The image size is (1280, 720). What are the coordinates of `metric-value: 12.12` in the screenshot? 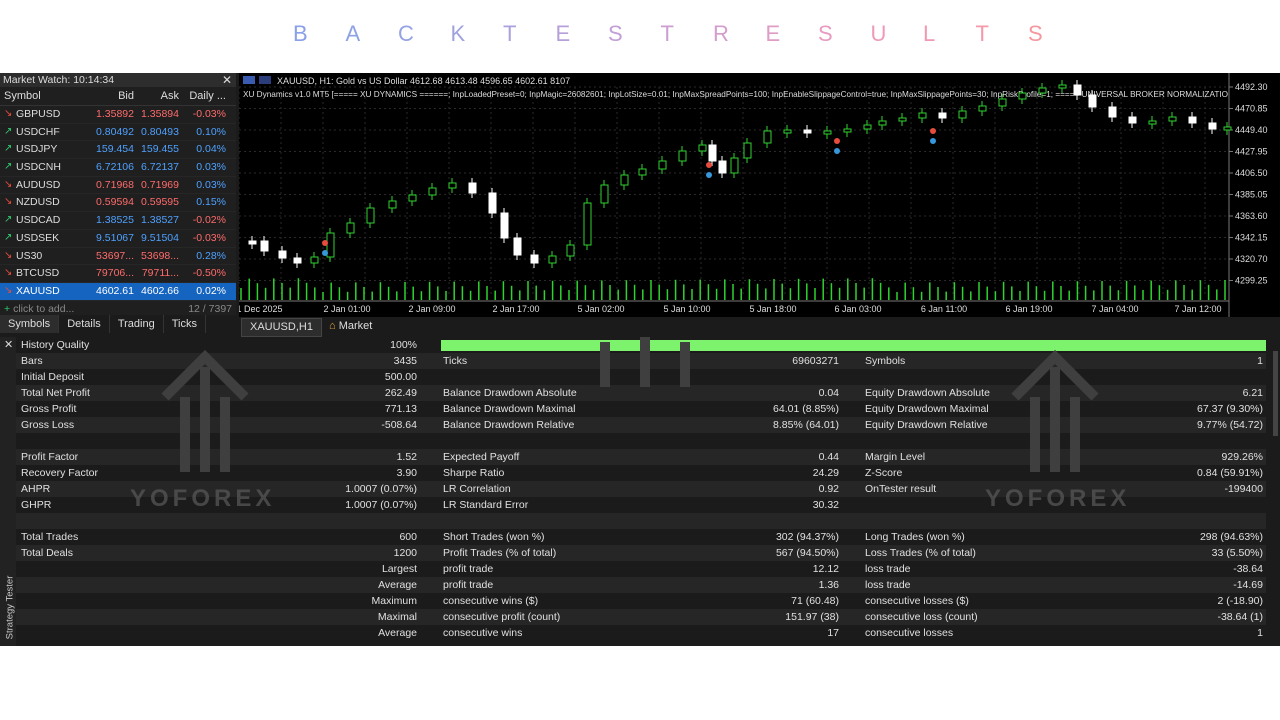 It's located at (825, 569).